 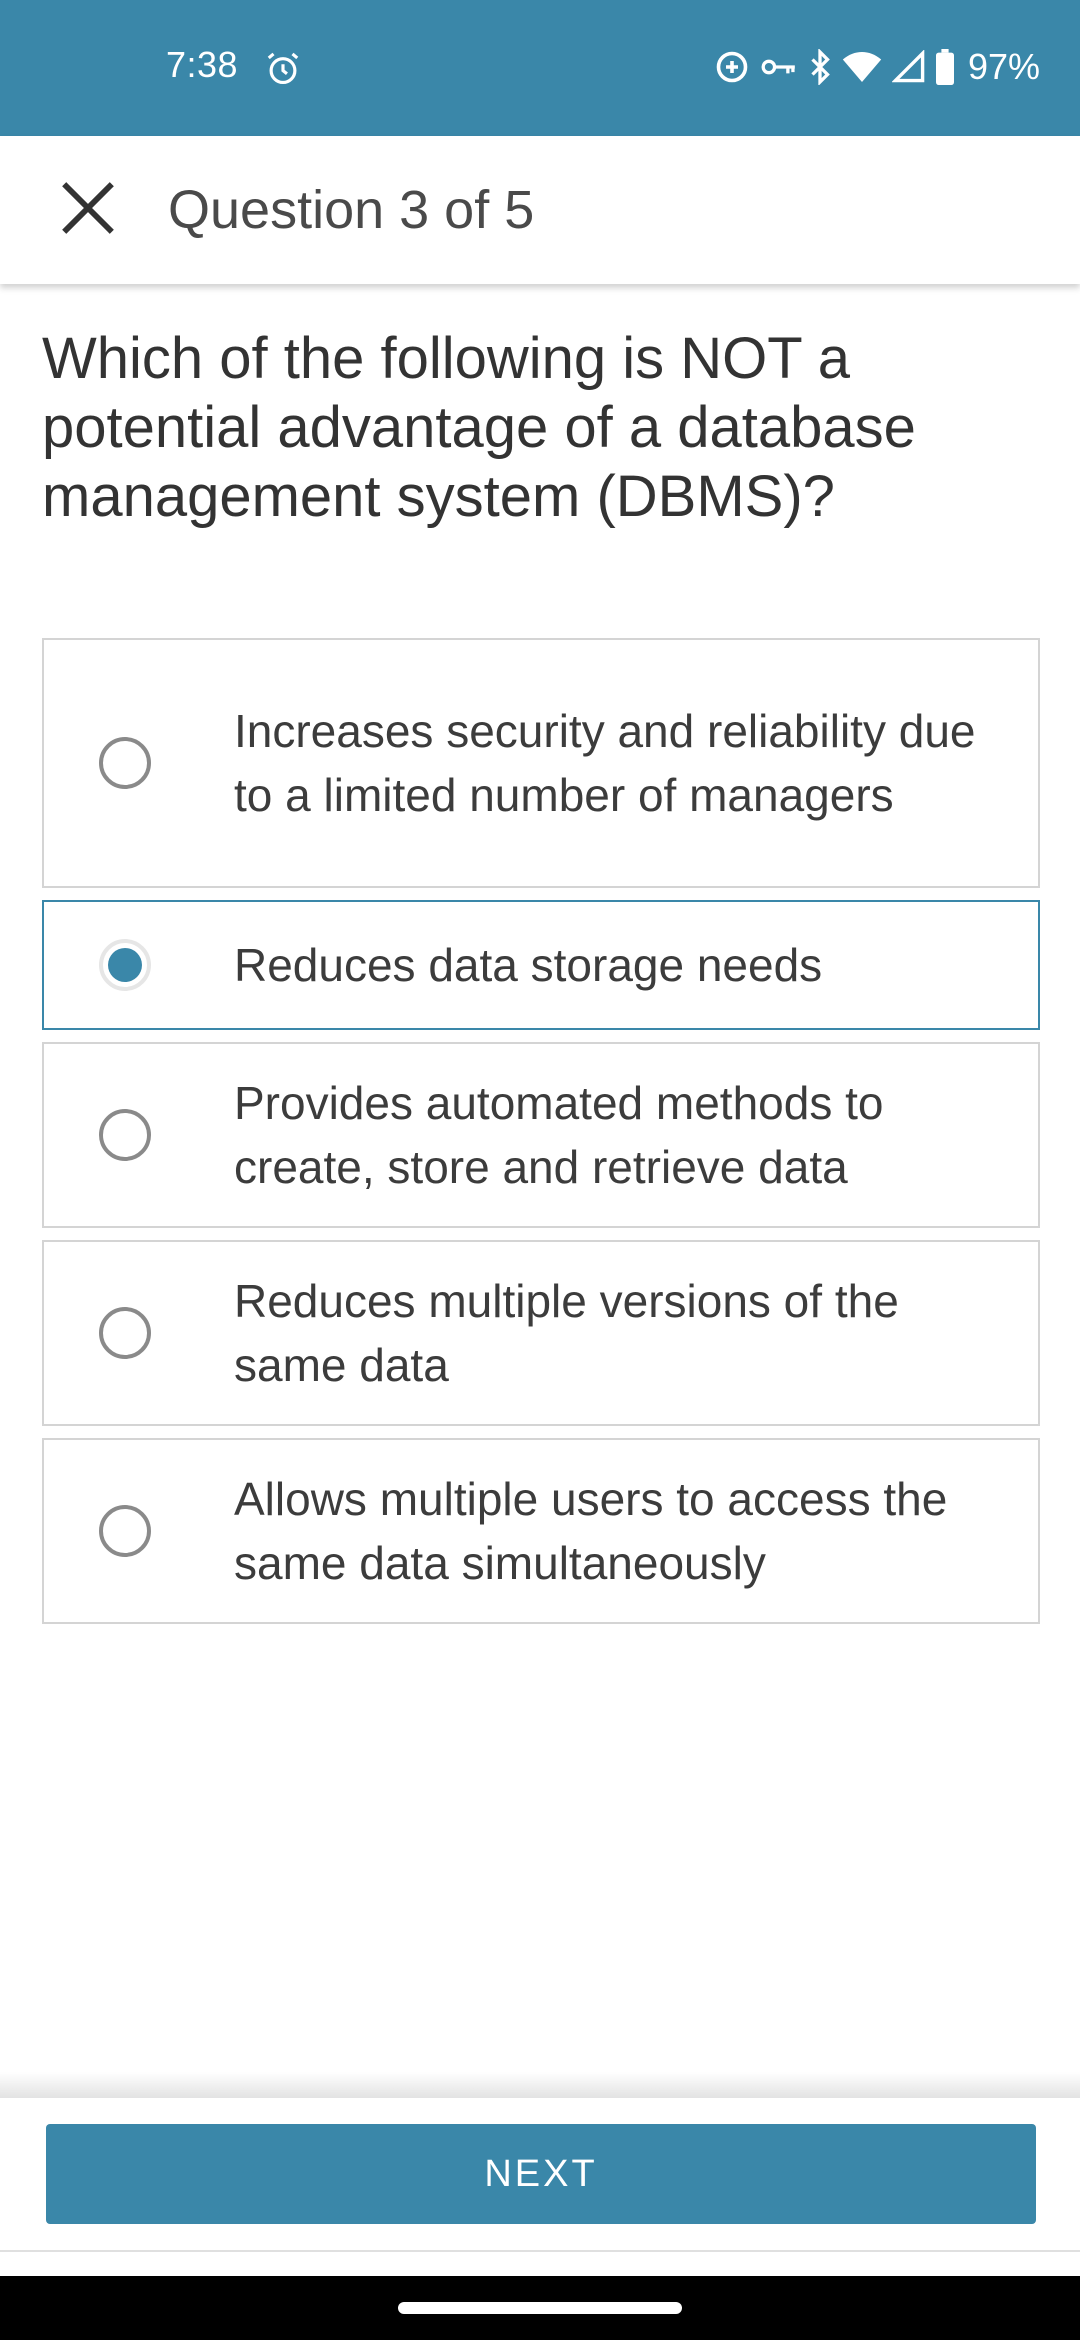 I want to click on status-icons: 97%, so click(x=877, y=67).